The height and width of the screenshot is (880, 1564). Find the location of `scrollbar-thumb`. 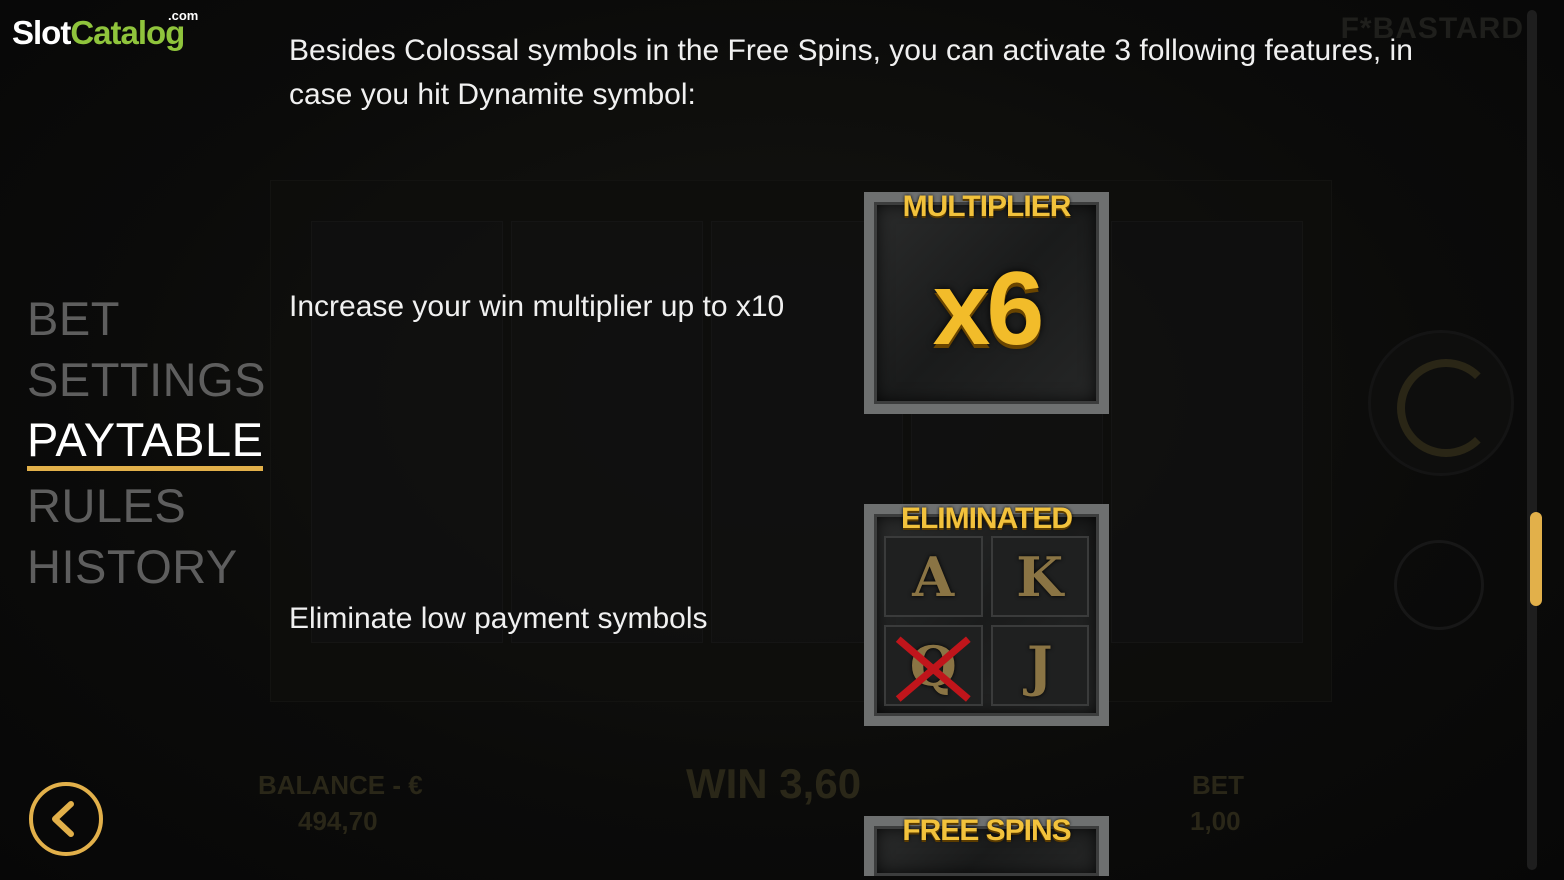

scrollbar-thumb is located at coordinates (1536, 559).